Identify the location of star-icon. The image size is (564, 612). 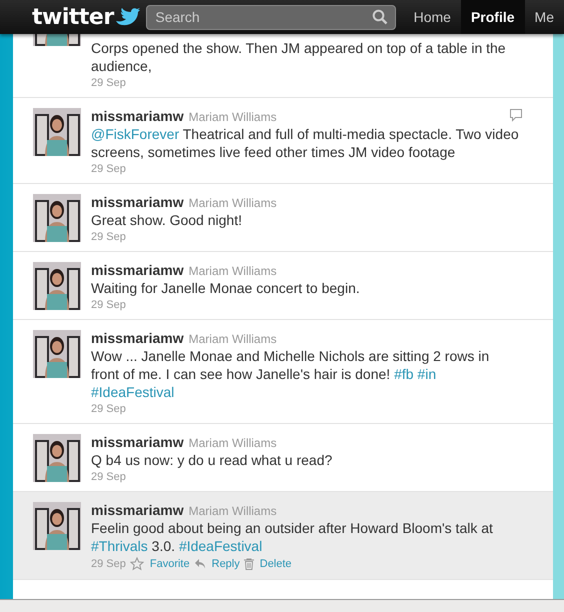
(137, 564).